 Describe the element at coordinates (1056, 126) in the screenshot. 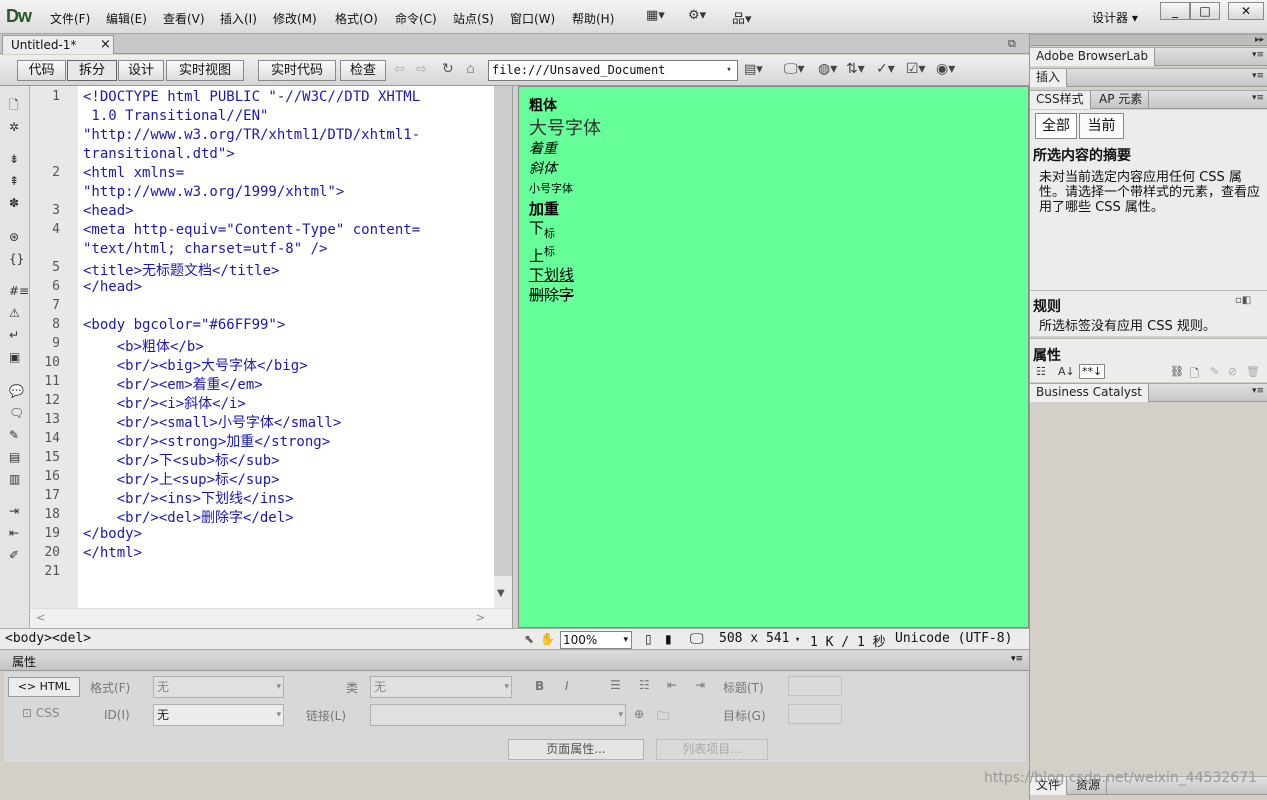

I see `all-mode-button: 全部` at that location.